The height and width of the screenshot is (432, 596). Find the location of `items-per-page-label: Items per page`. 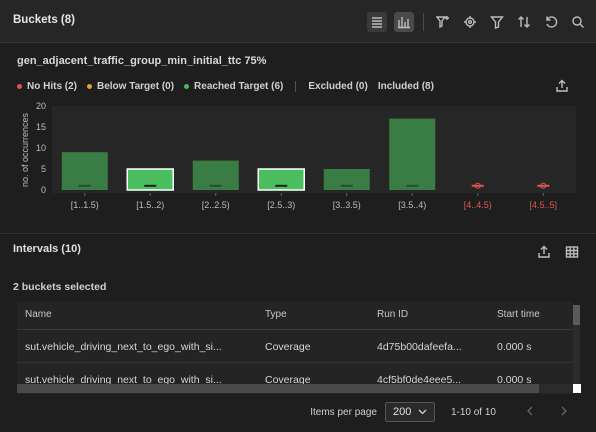

items-per-page-label: Items per page is located at coordinates (343, 412).